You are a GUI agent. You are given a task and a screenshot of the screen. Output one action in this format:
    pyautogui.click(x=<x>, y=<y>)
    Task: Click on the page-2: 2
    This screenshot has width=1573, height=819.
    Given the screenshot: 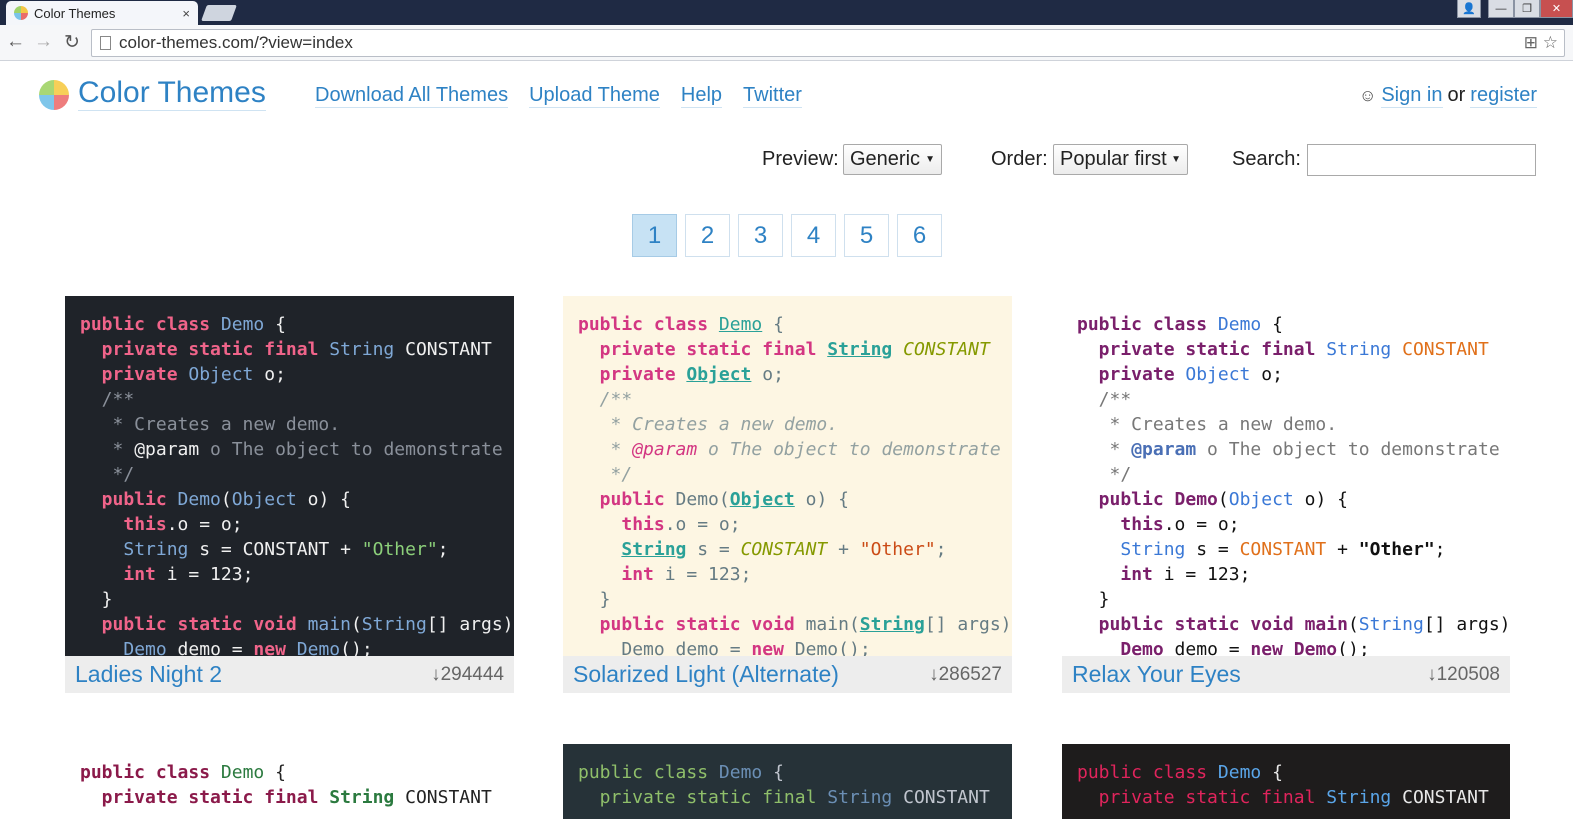 What is the action you would take?
    pyautogui.click(x=707, y=235)
    